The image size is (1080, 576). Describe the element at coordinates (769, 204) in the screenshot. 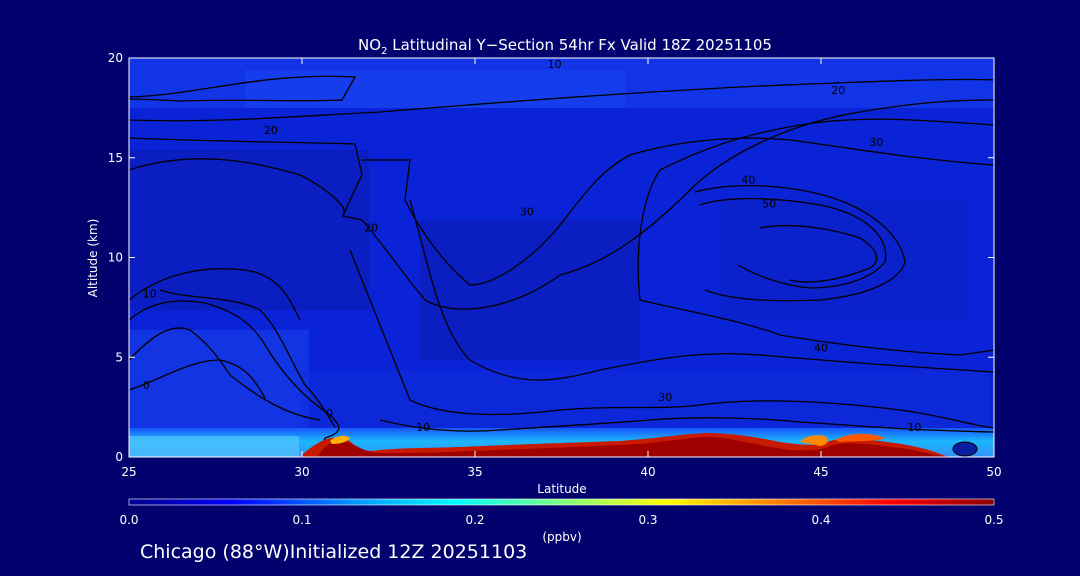

I see `contour-label: 50` at that location.